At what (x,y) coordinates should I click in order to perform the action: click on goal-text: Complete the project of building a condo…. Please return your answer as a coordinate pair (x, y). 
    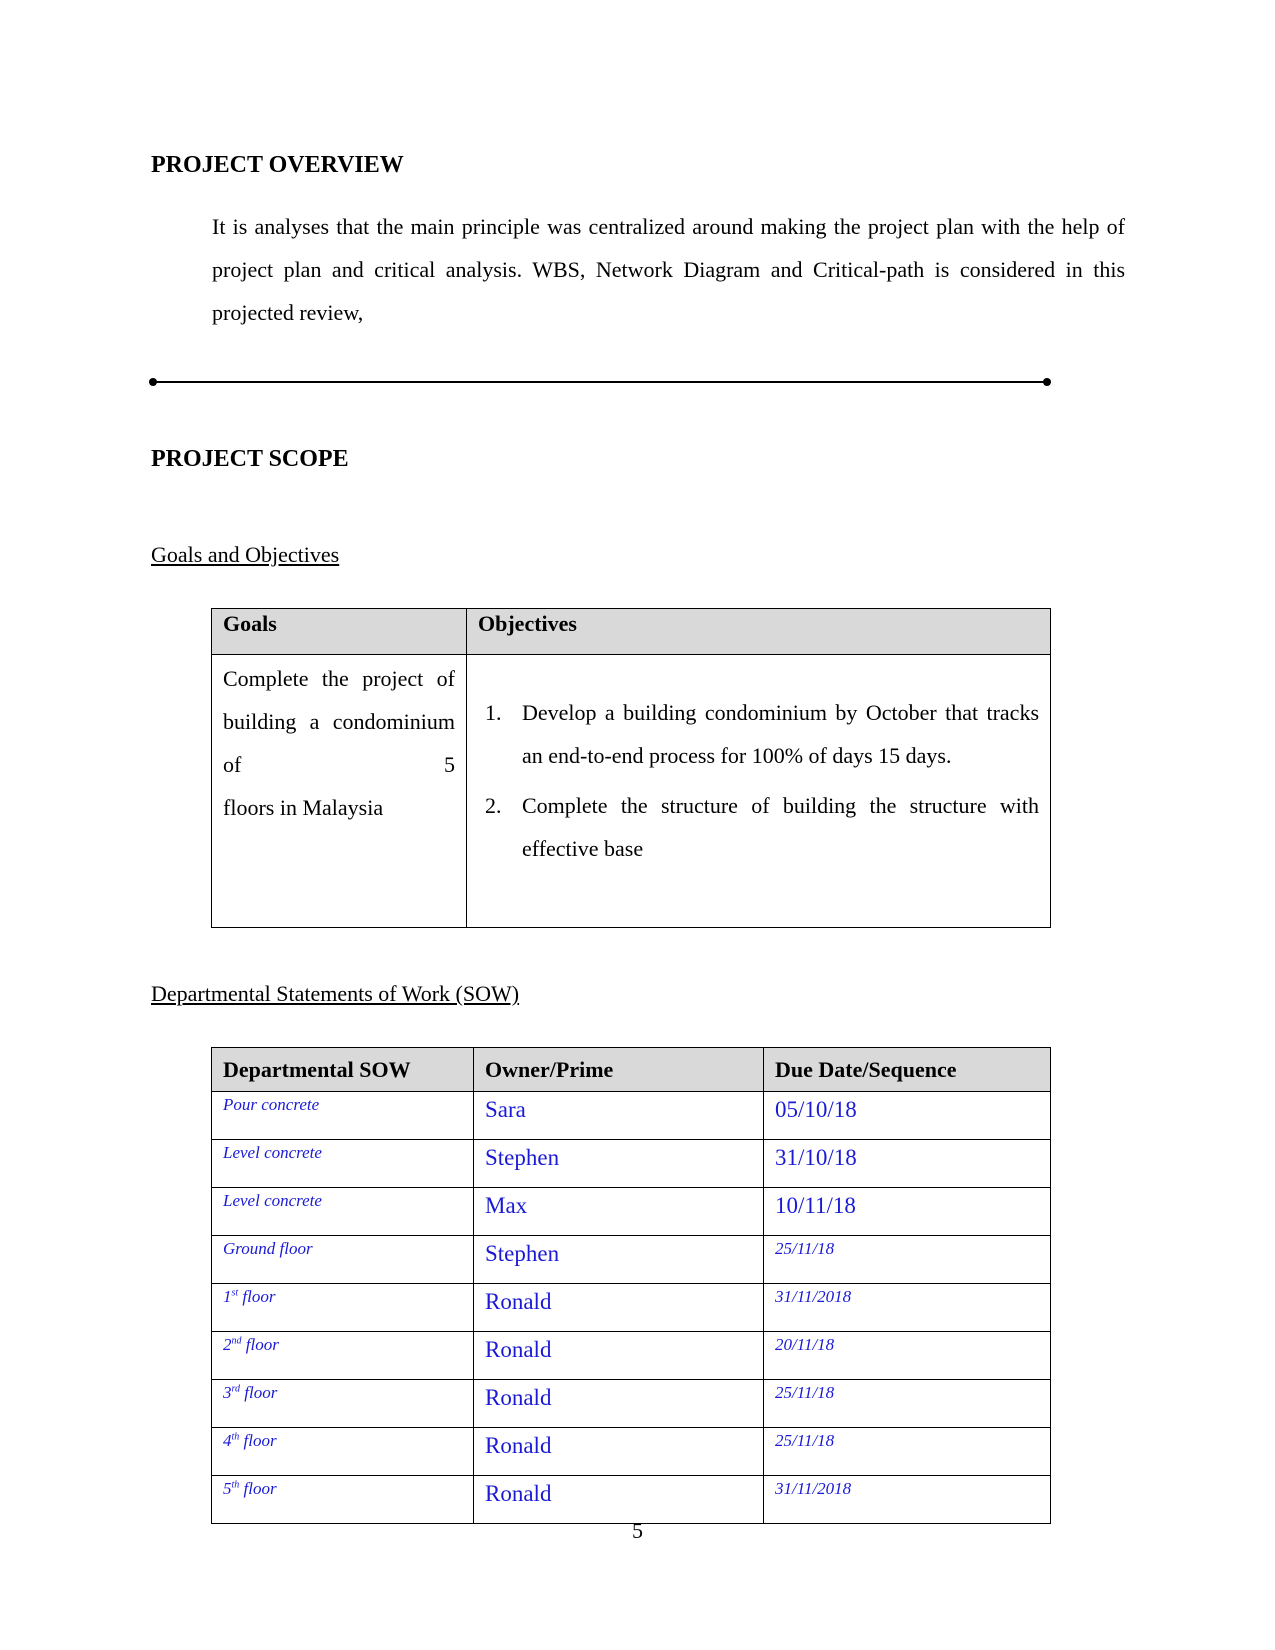
    Looking at the image, I should click on (339, 721).